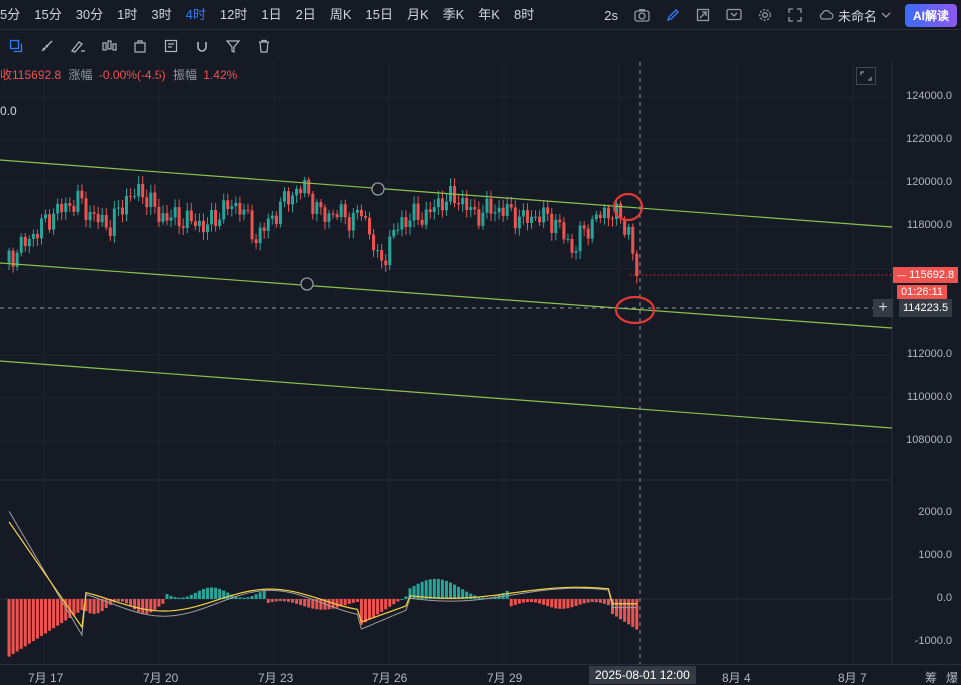  I want to click on date-label: 7月 26, so click(390, 678).